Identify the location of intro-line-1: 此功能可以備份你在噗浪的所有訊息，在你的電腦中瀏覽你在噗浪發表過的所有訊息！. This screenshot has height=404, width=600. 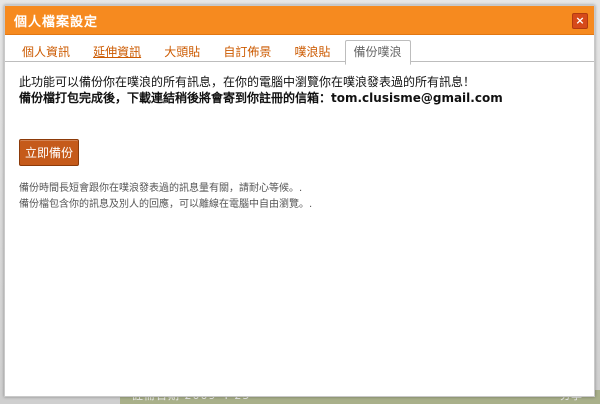
(247, 82).